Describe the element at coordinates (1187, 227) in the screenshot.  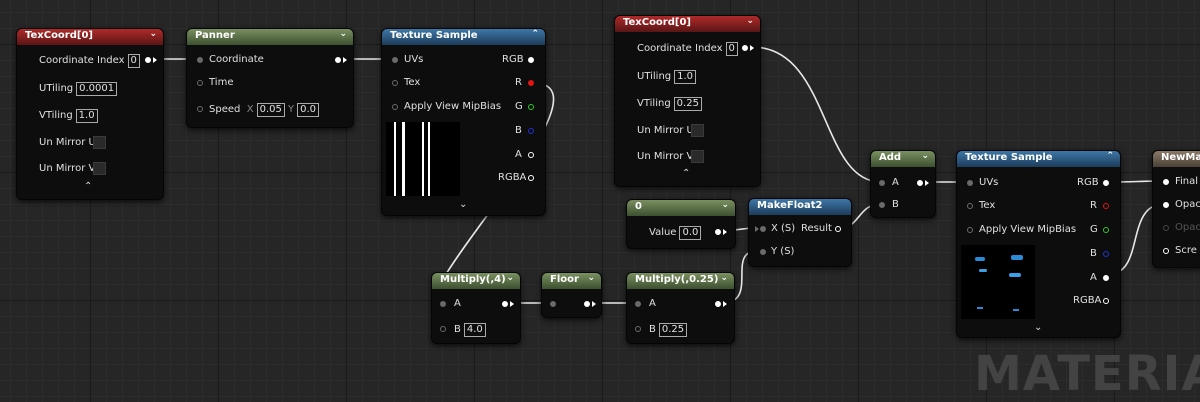
I see `opacity-mask-label: Opac` at that location.